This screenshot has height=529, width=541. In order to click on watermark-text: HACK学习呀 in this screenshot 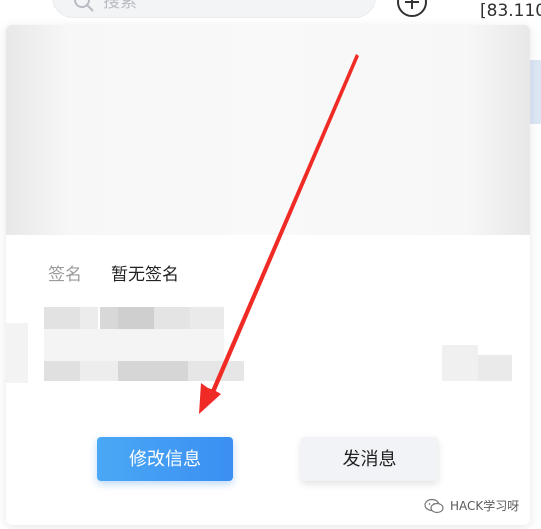, I will do `click(485, 506)`.